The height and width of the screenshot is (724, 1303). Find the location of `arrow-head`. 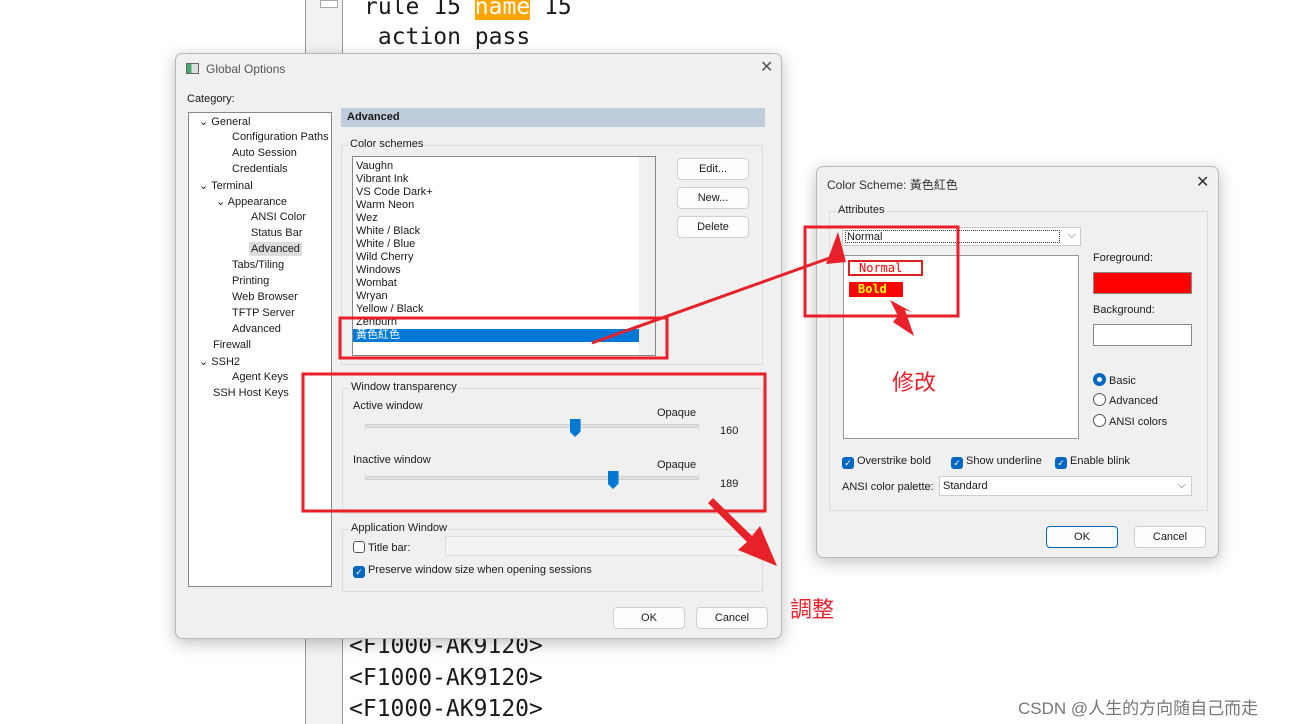

arrow-head is located at coordinates (836, 248).